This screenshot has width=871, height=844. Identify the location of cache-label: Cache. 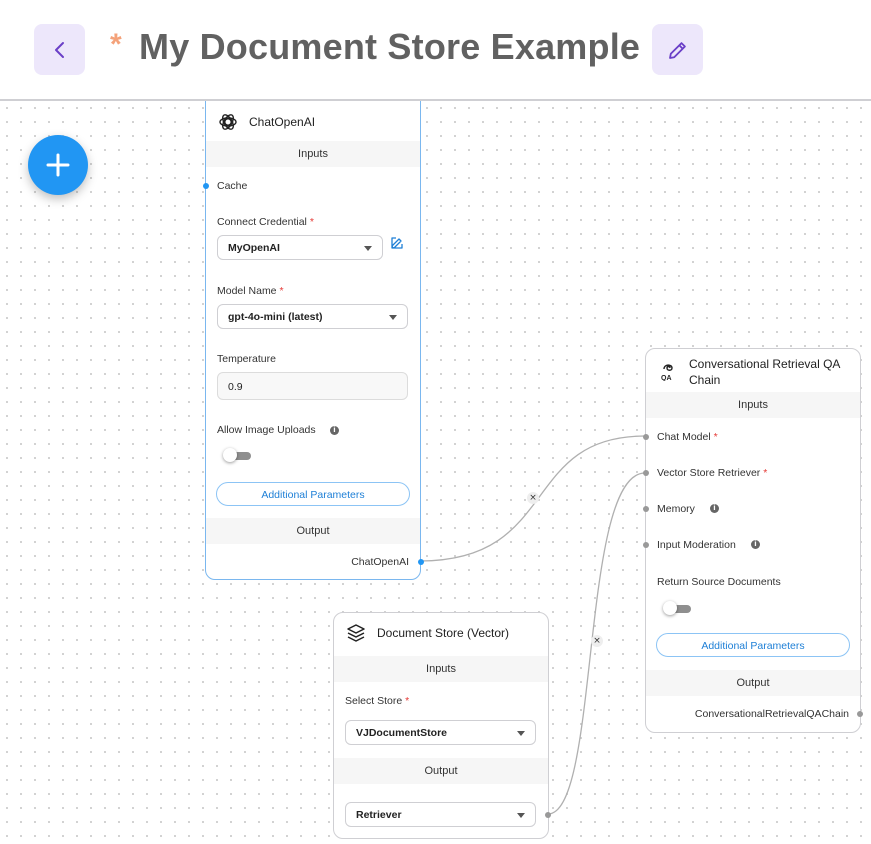
(232, 186).